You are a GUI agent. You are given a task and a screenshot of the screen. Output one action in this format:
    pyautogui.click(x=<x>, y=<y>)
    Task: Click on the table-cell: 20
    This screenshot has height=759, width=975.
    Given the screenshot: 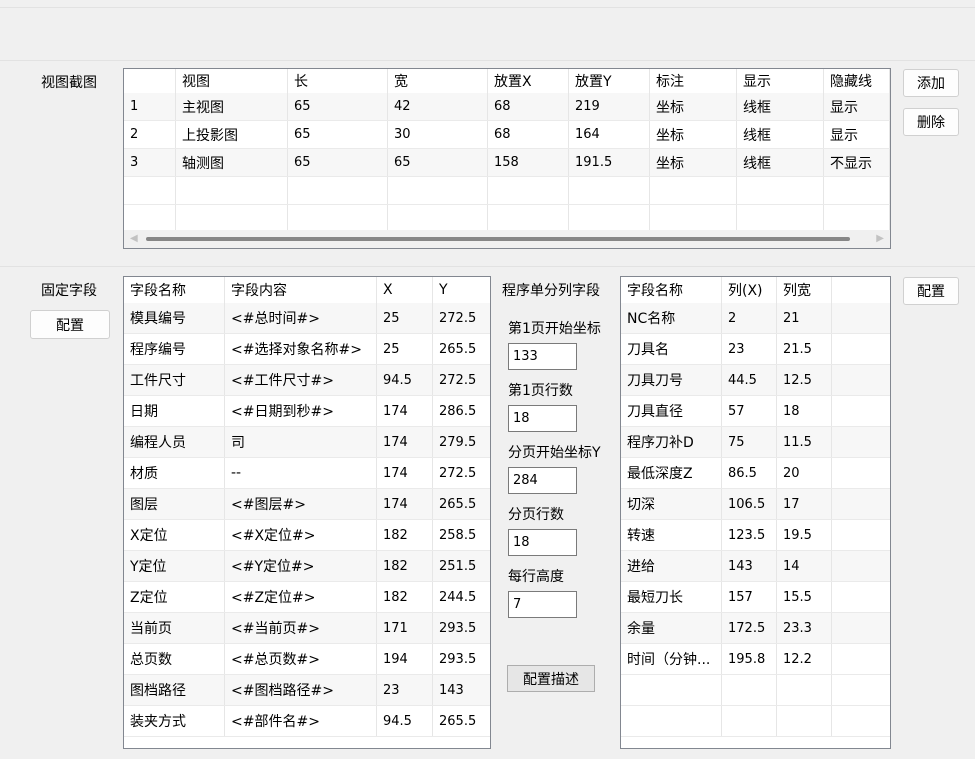 What is the action you would take?
    pyautogui.click(x=804, y=473)
    